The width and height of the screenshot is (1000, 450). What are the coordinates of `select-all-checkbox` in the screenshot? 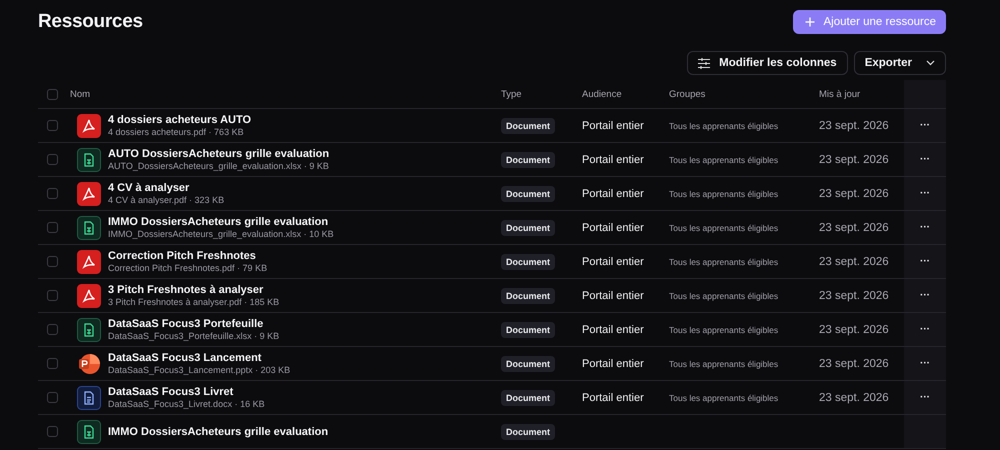 It's located at (52, 94).